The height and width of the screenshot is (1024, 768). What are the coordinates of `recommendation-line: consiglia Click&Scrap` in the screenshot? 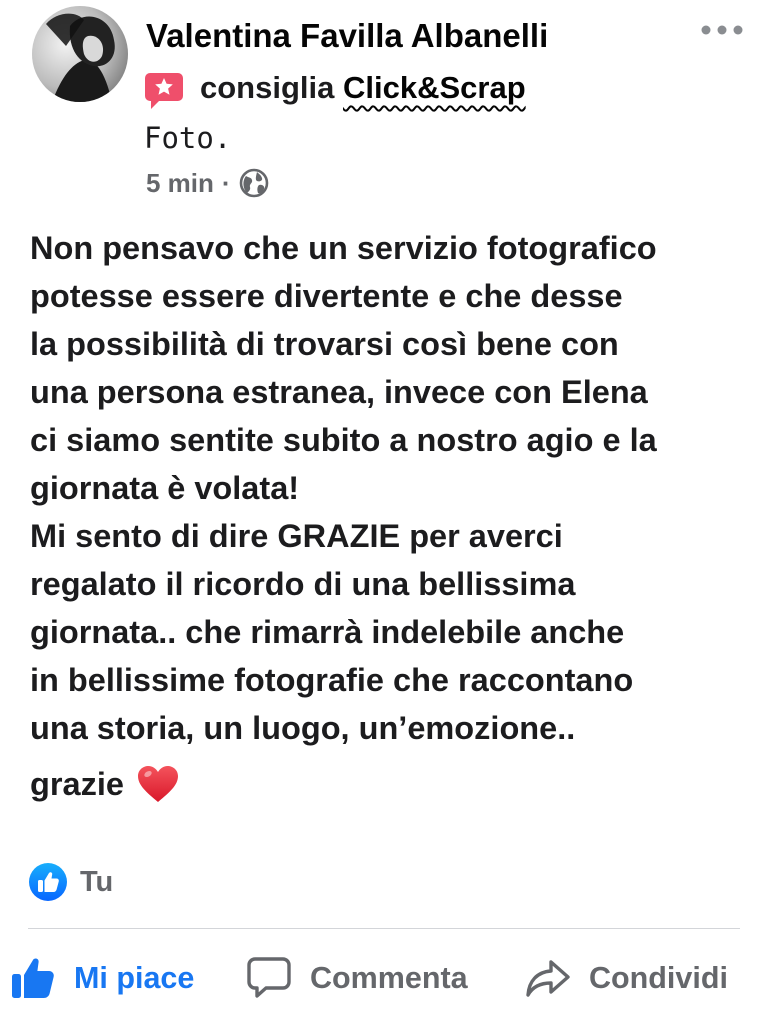 It's located at (363, 88).